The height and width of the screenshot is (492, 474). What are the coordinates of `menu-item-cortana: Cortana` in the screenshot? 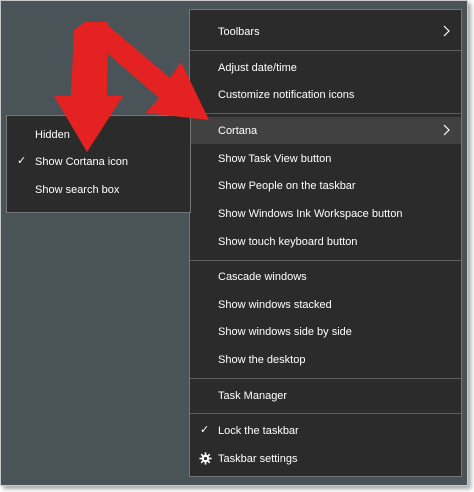 It's located at (325, 130).